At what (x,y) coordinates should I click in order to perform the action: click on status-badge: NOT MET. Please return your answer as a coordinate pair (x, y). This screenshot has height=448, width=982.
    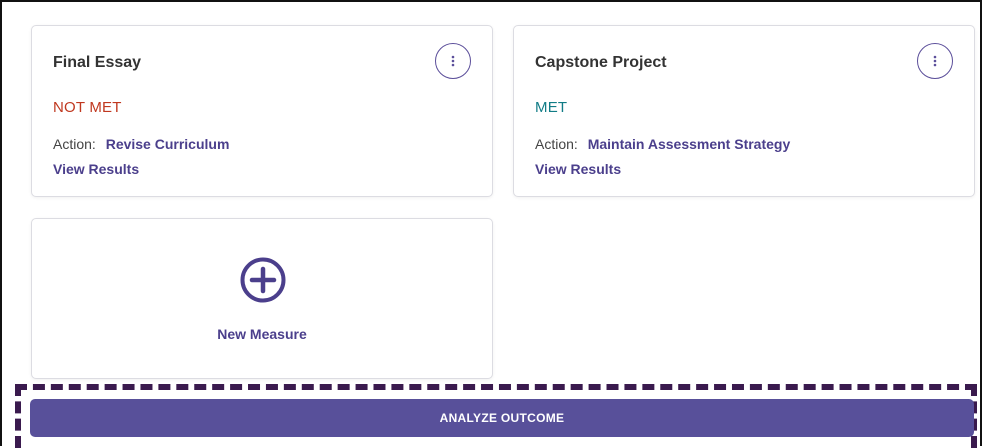
    Looking at the image, I should click on (87, 107).